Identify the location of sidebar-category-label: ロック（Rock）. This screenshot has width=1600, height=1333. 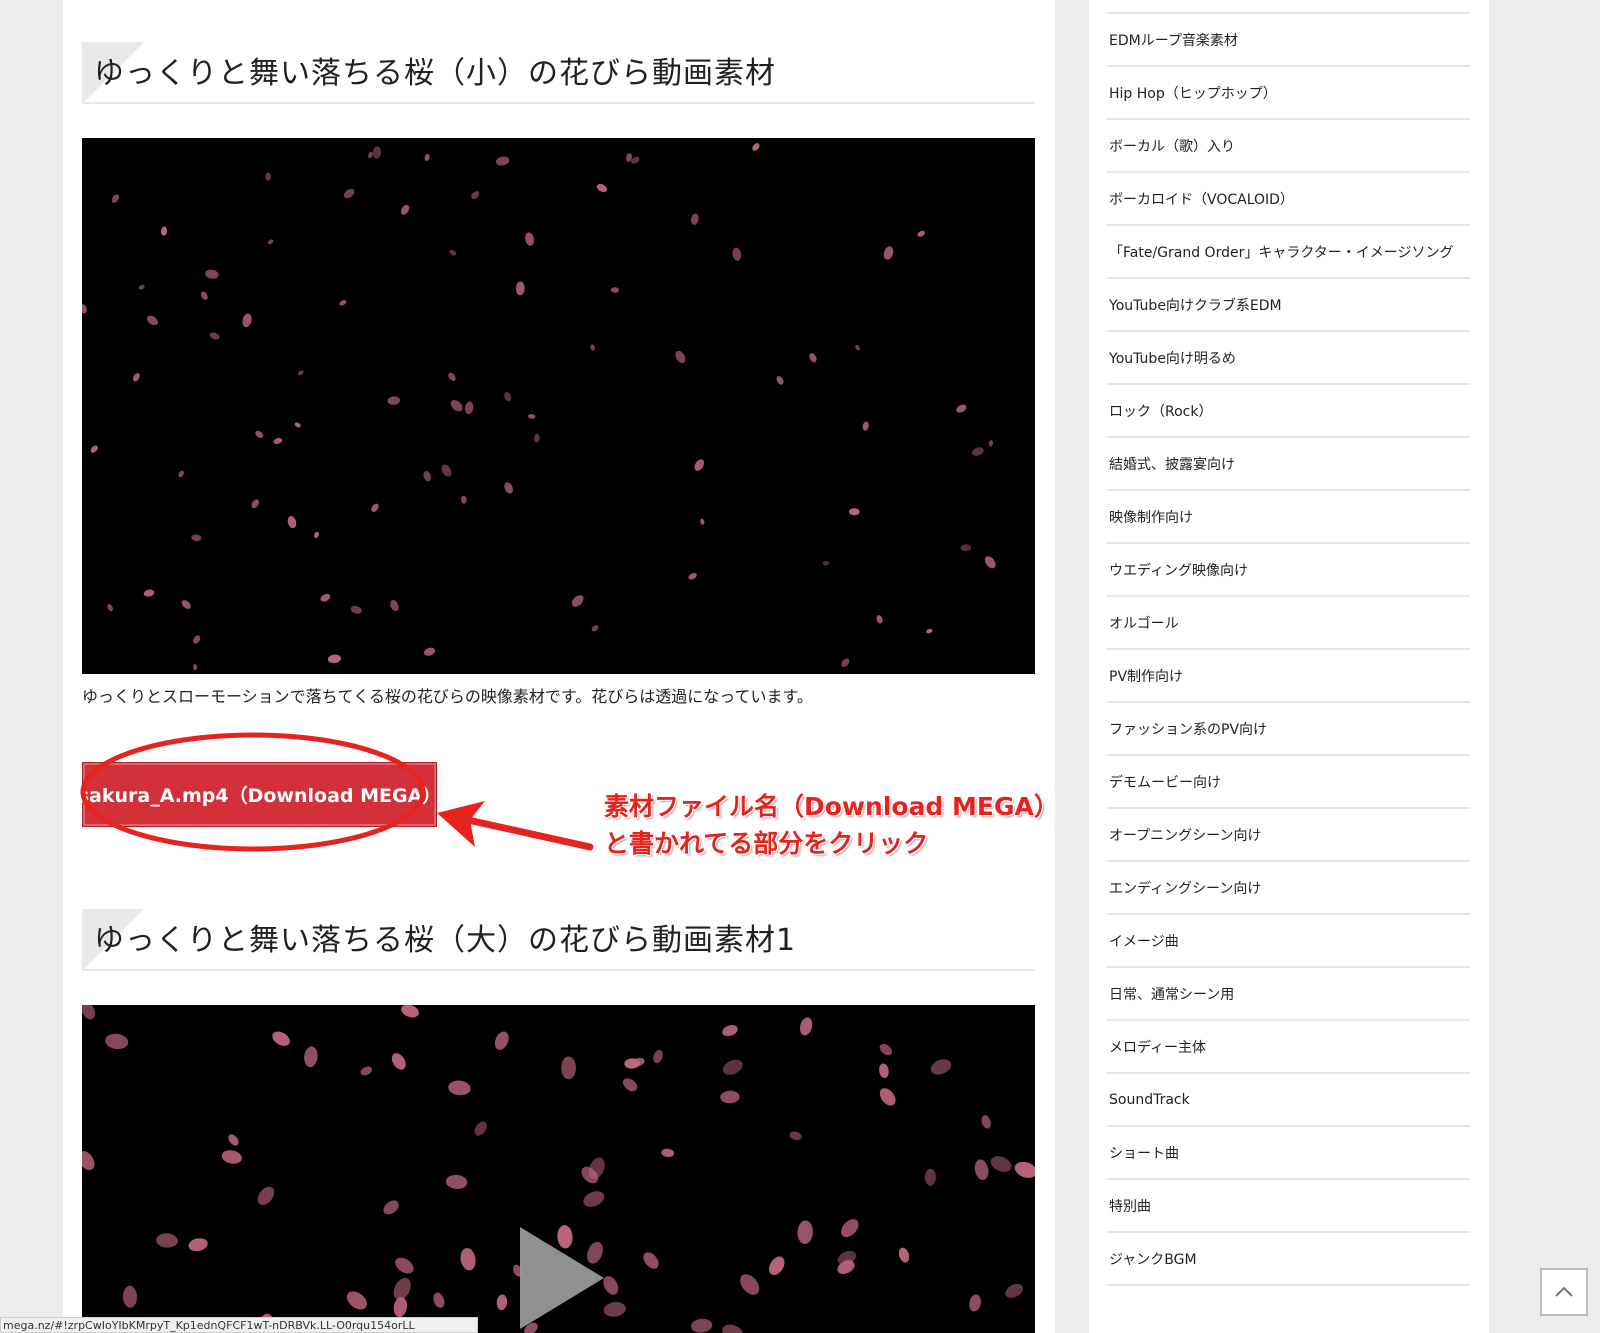
(1161, 411).